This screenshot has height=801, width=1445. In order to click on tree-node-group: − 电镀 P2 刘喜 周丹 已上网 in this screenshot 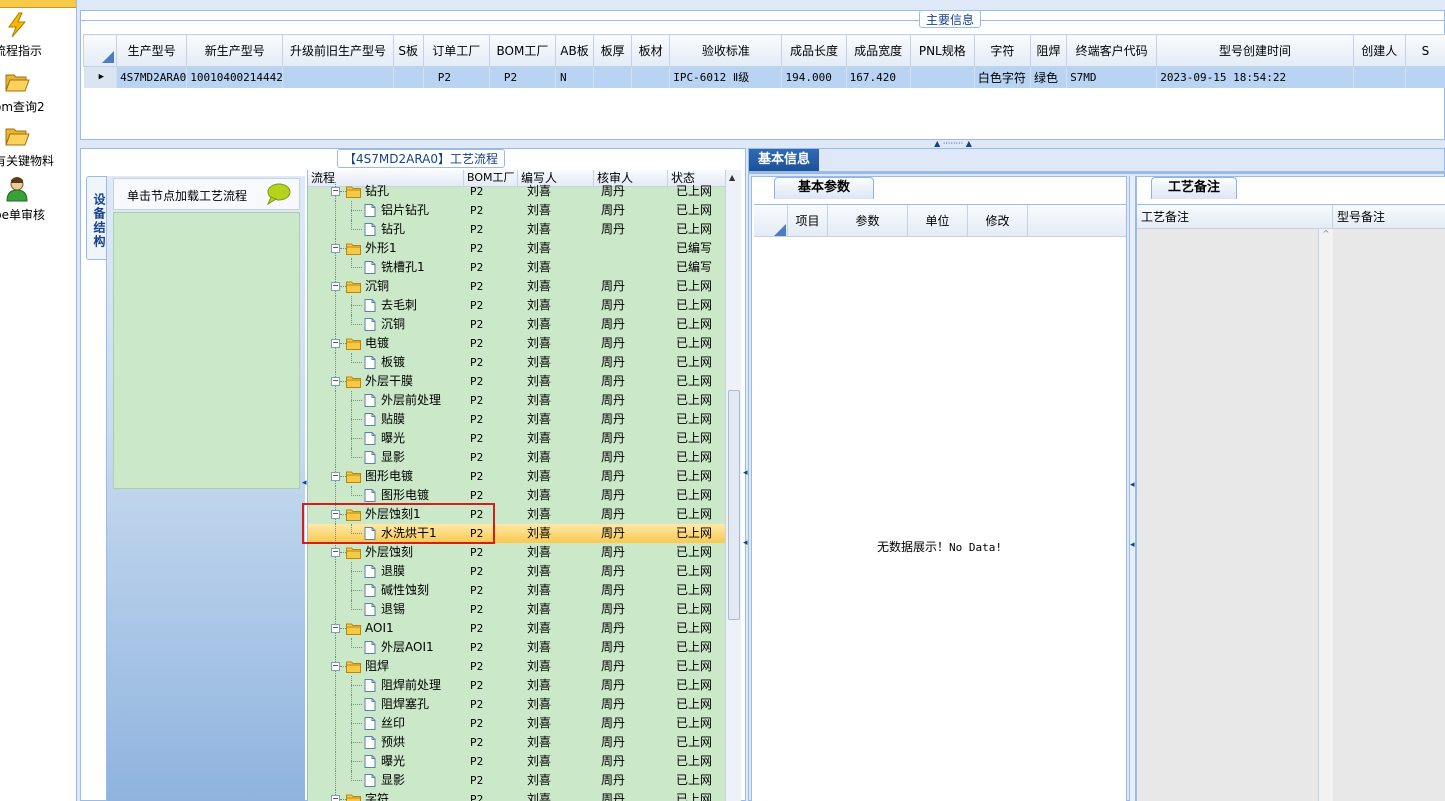, I will do `click(516, 343)`.